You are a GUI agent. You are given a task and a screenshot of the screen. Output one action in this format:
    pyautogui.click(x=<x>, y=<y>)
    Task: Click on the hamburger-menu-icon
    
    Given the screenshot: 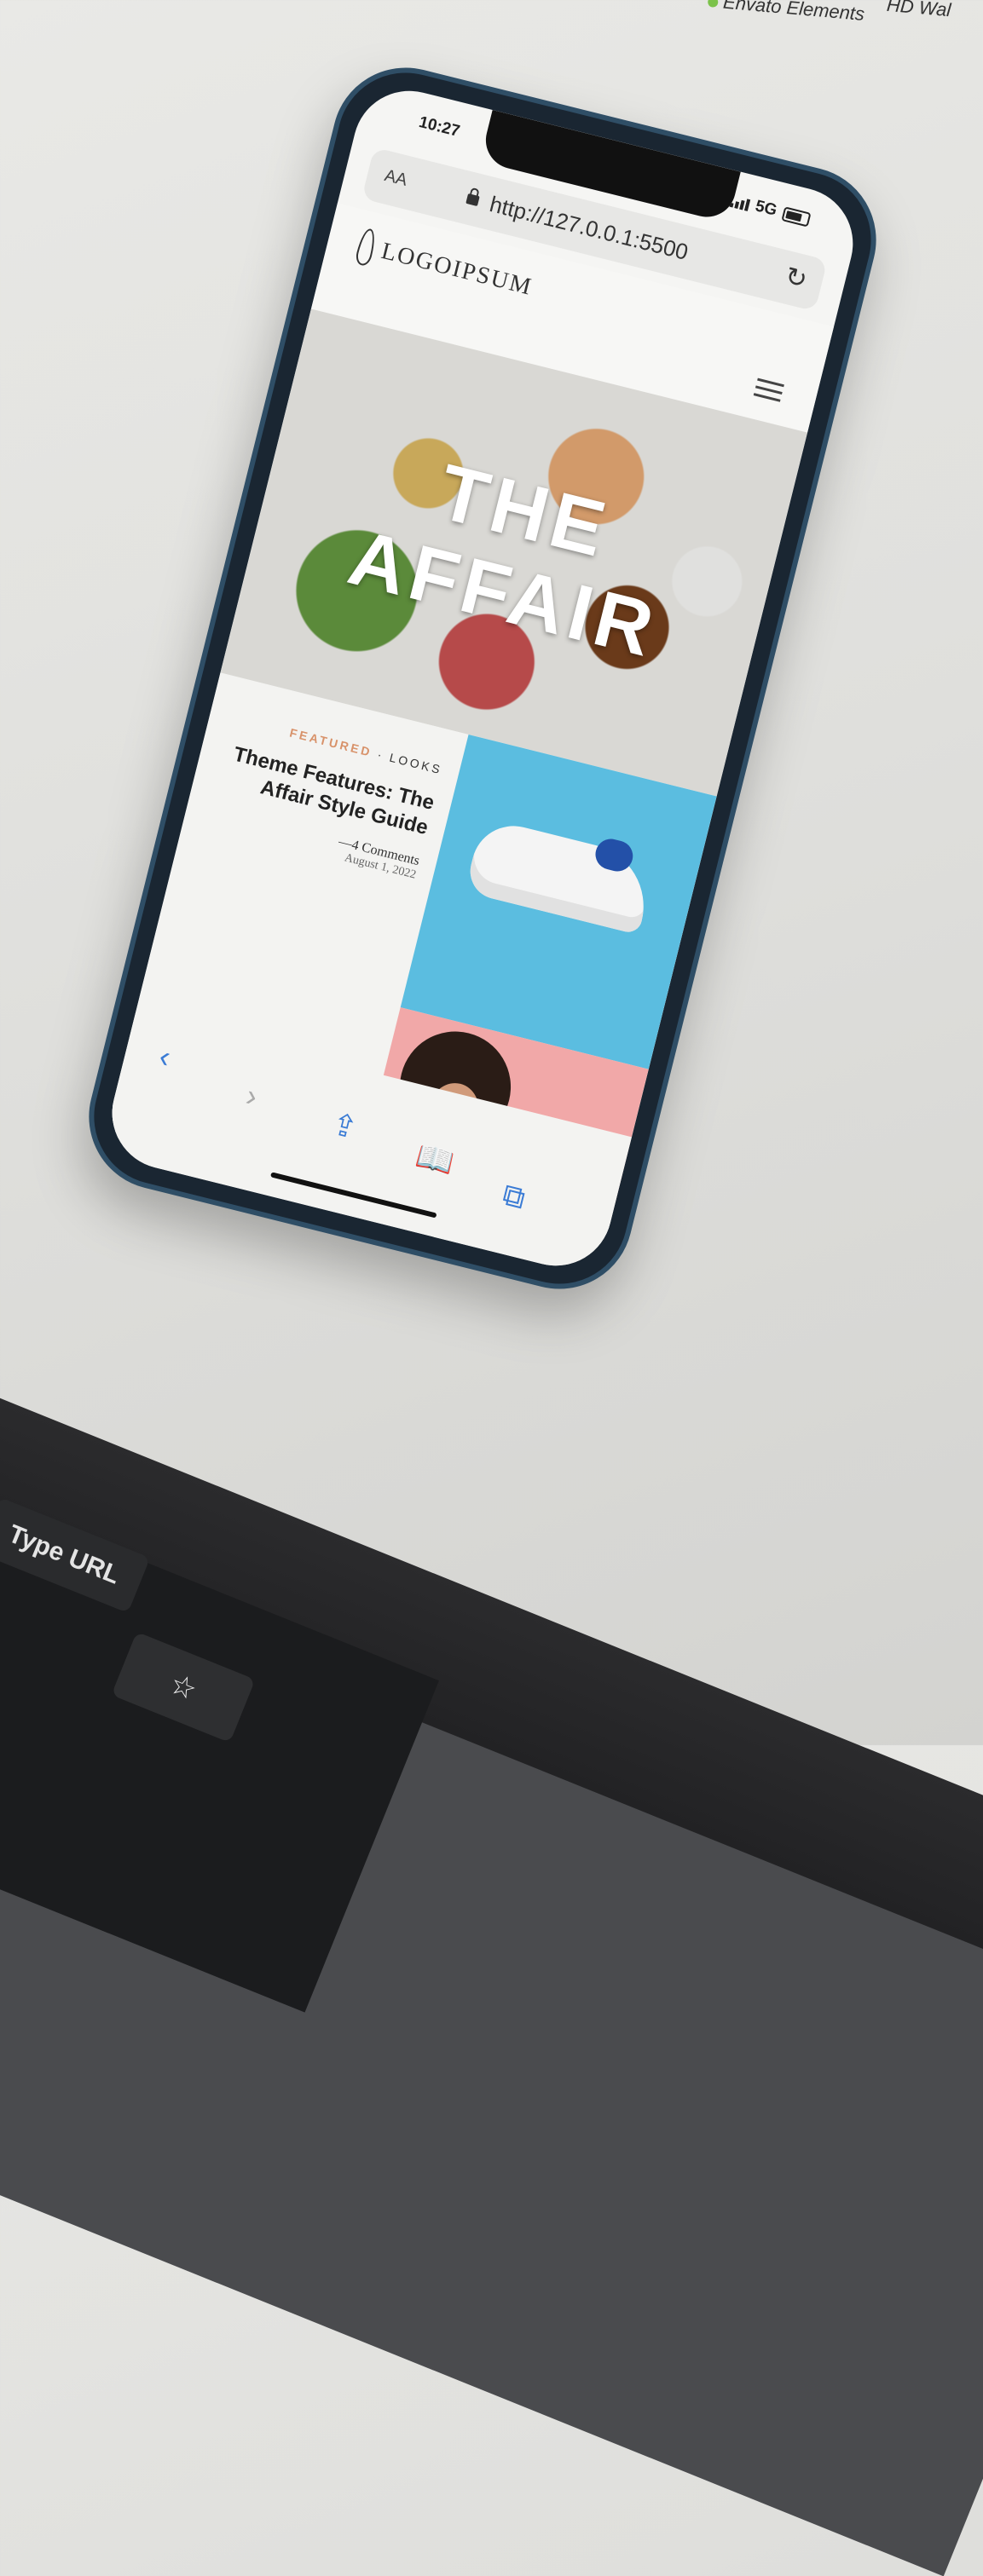 What is the action you would take?
    pyautogui.click(x=768, y=392)
    